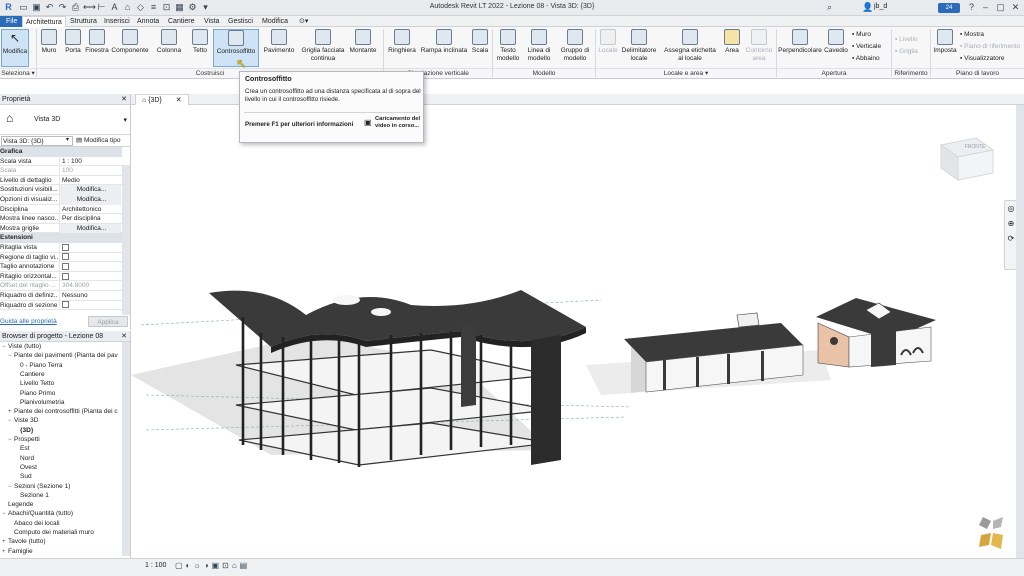 The height and width of the screenshot is (576, 1024). Describe the element at coordinates (61, 180) in the screenshot. I see `prop-row: Livello di dettaglio Medio` at that location.